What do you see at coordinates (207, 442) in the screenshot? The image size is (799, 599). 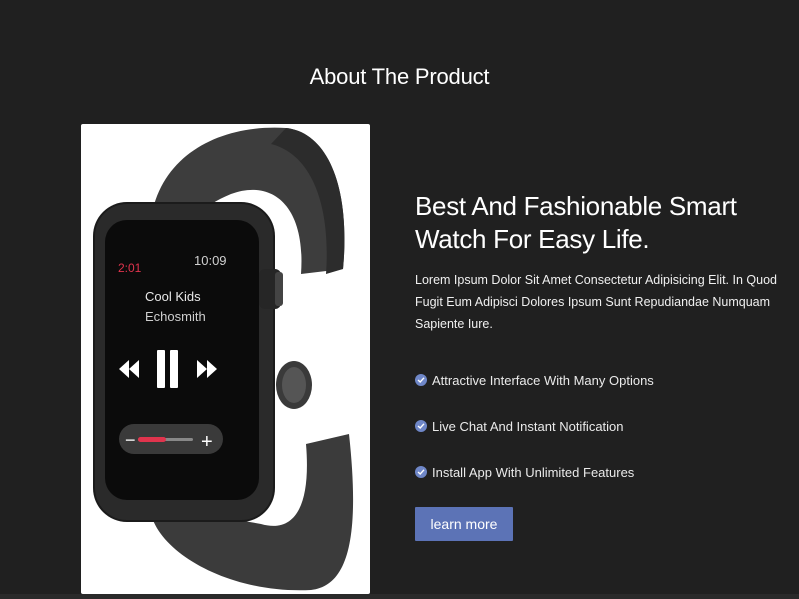 I see `volume-plus-icon: +` at bounding box center [207, 442].